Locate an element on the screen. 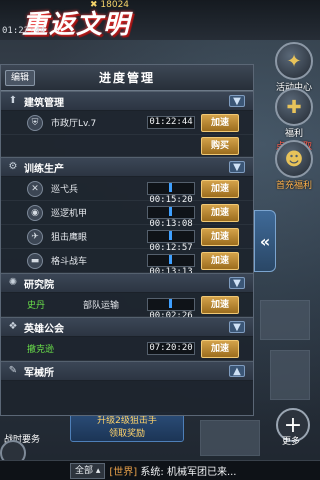  aircraft-icon: ✈ is located at coordinates (35, 236).